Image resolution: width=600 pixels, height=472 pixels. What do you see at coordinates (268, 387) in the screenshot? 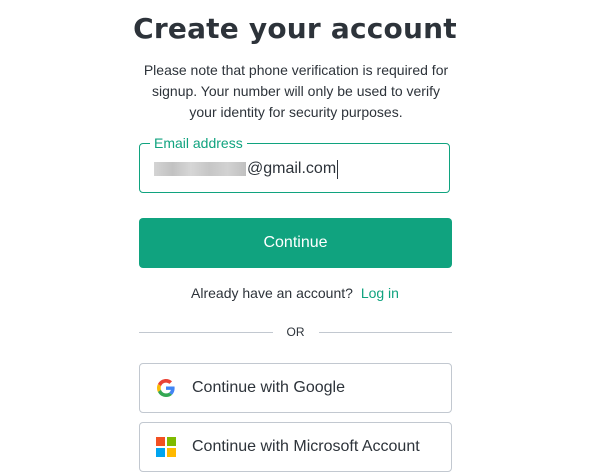
I see `google-button-label: Continue with Google` at bounding box center [268, 387].